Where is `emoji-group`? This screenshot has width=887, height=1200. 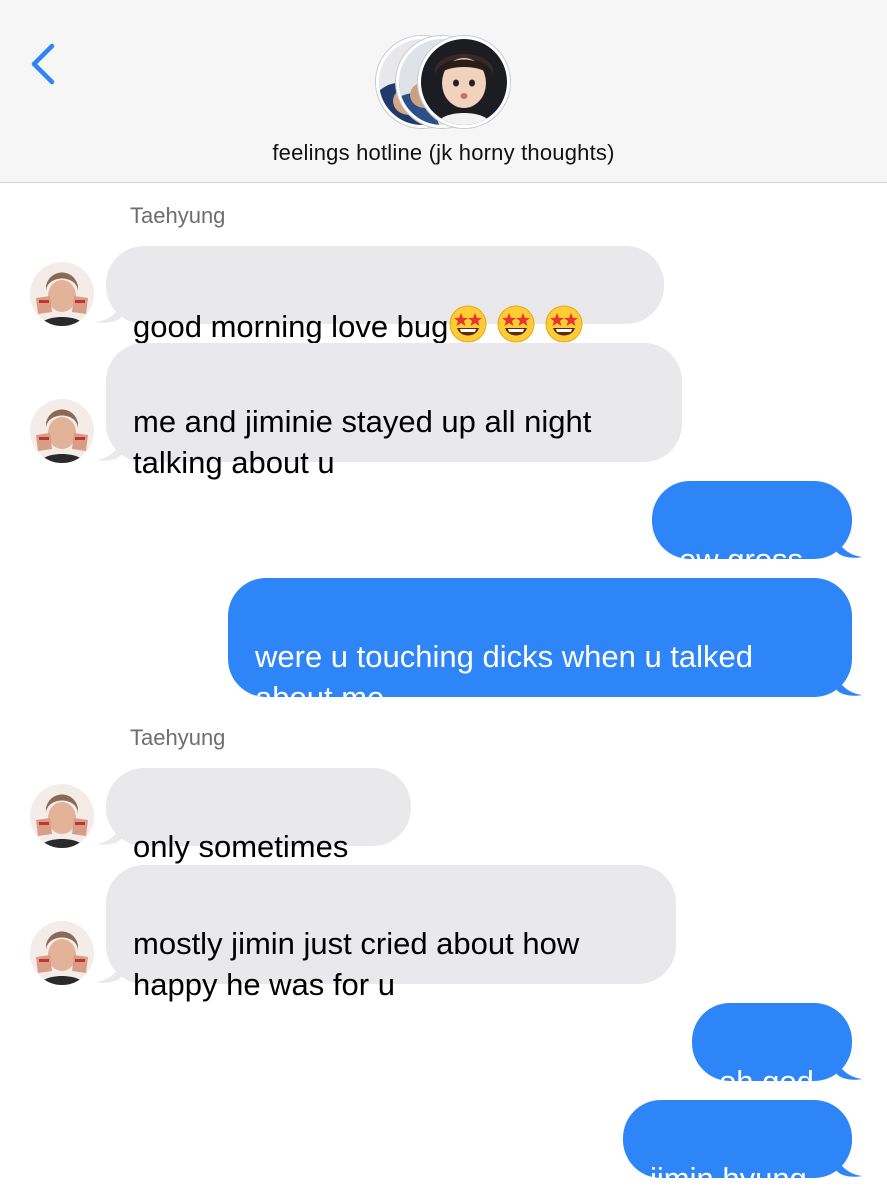
emoji-group is located at coordinates (516, 324).